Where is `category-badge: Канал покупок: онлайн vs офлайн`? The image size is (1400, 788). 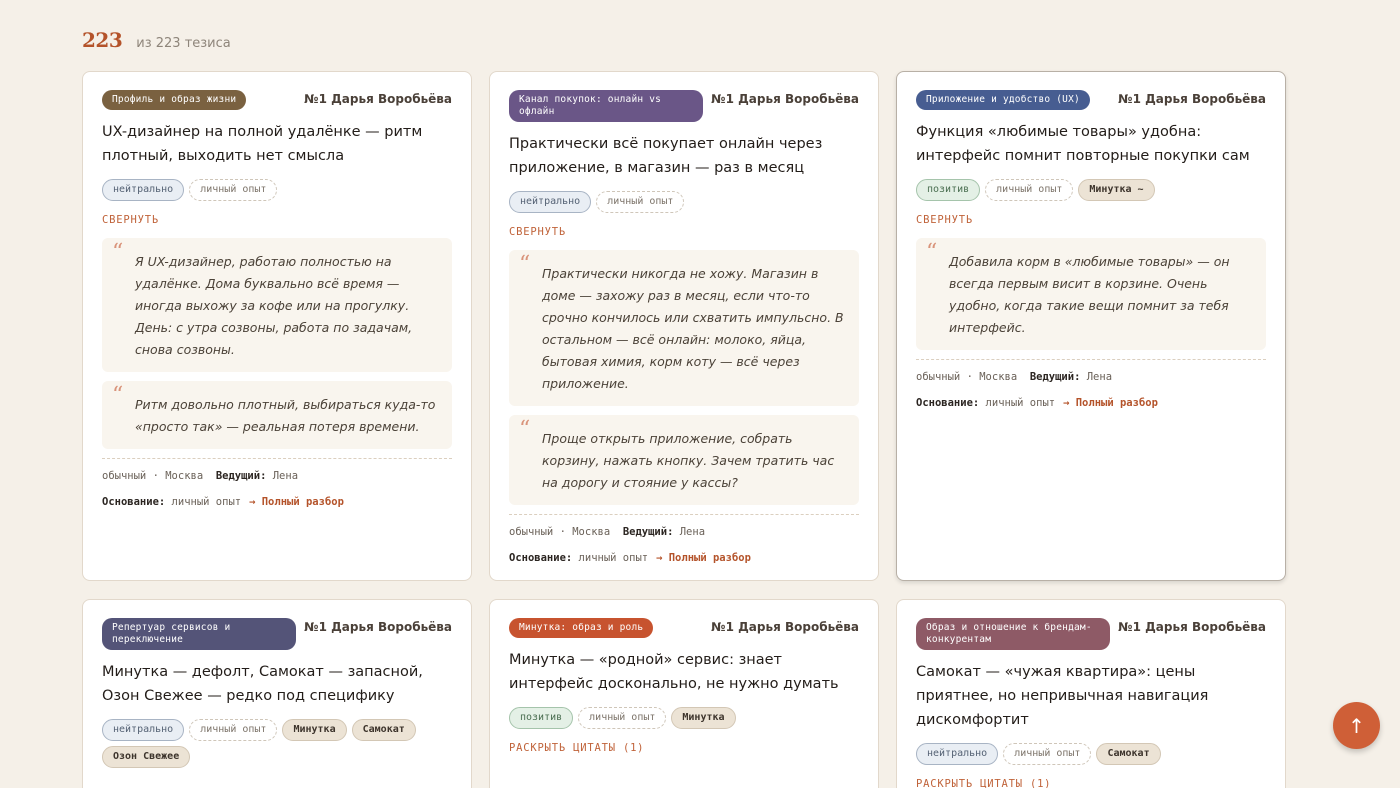
category-badge: Канал покупок: онлайн vs офлайн is located at coordinates (606, 106).